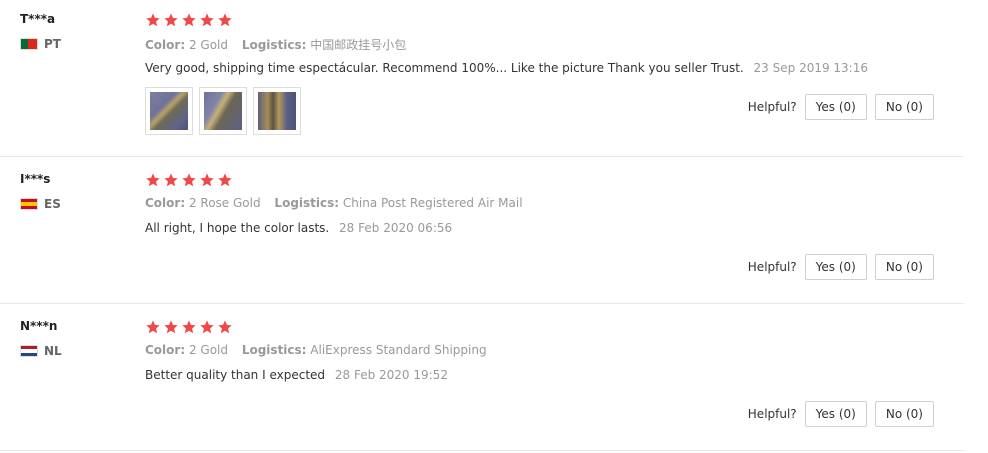  I want to click on reviewer-name: N***n, so click(39, 326).